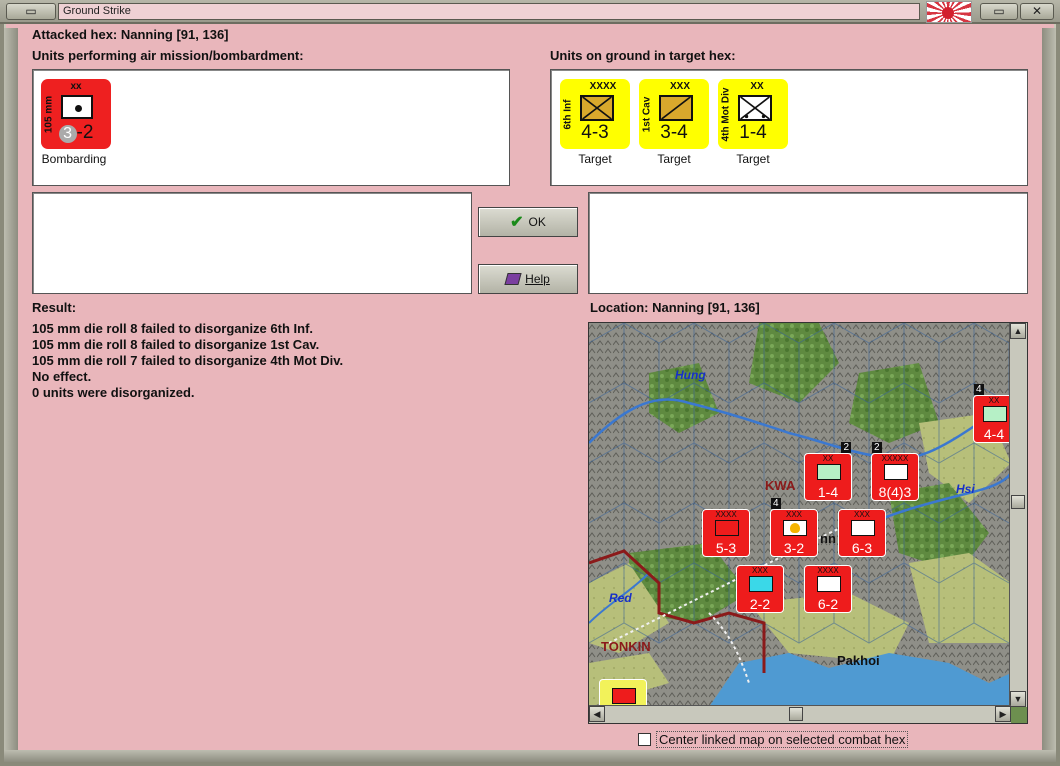 Image resolution: width=1060 pixels, height=766 pixels. Describe the element at coordinates (796, 714) in the screenshot. I see `horizontal-scroll-thumb` at that location.